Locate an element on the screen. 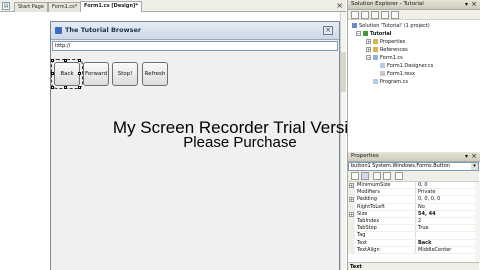 The height and width of the screenshot is (270, 480). forward-button: Forward is located at coordinates (96, 74).